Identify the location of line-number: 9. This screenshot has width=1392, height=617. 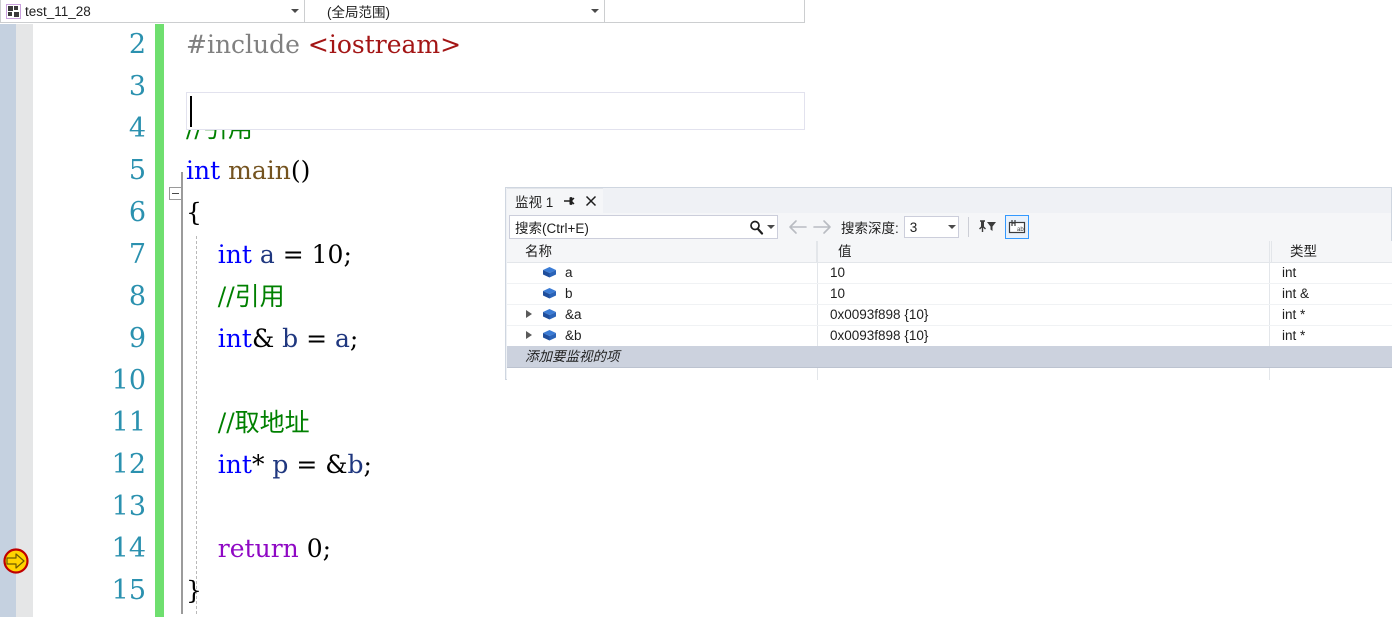
(137, 338).